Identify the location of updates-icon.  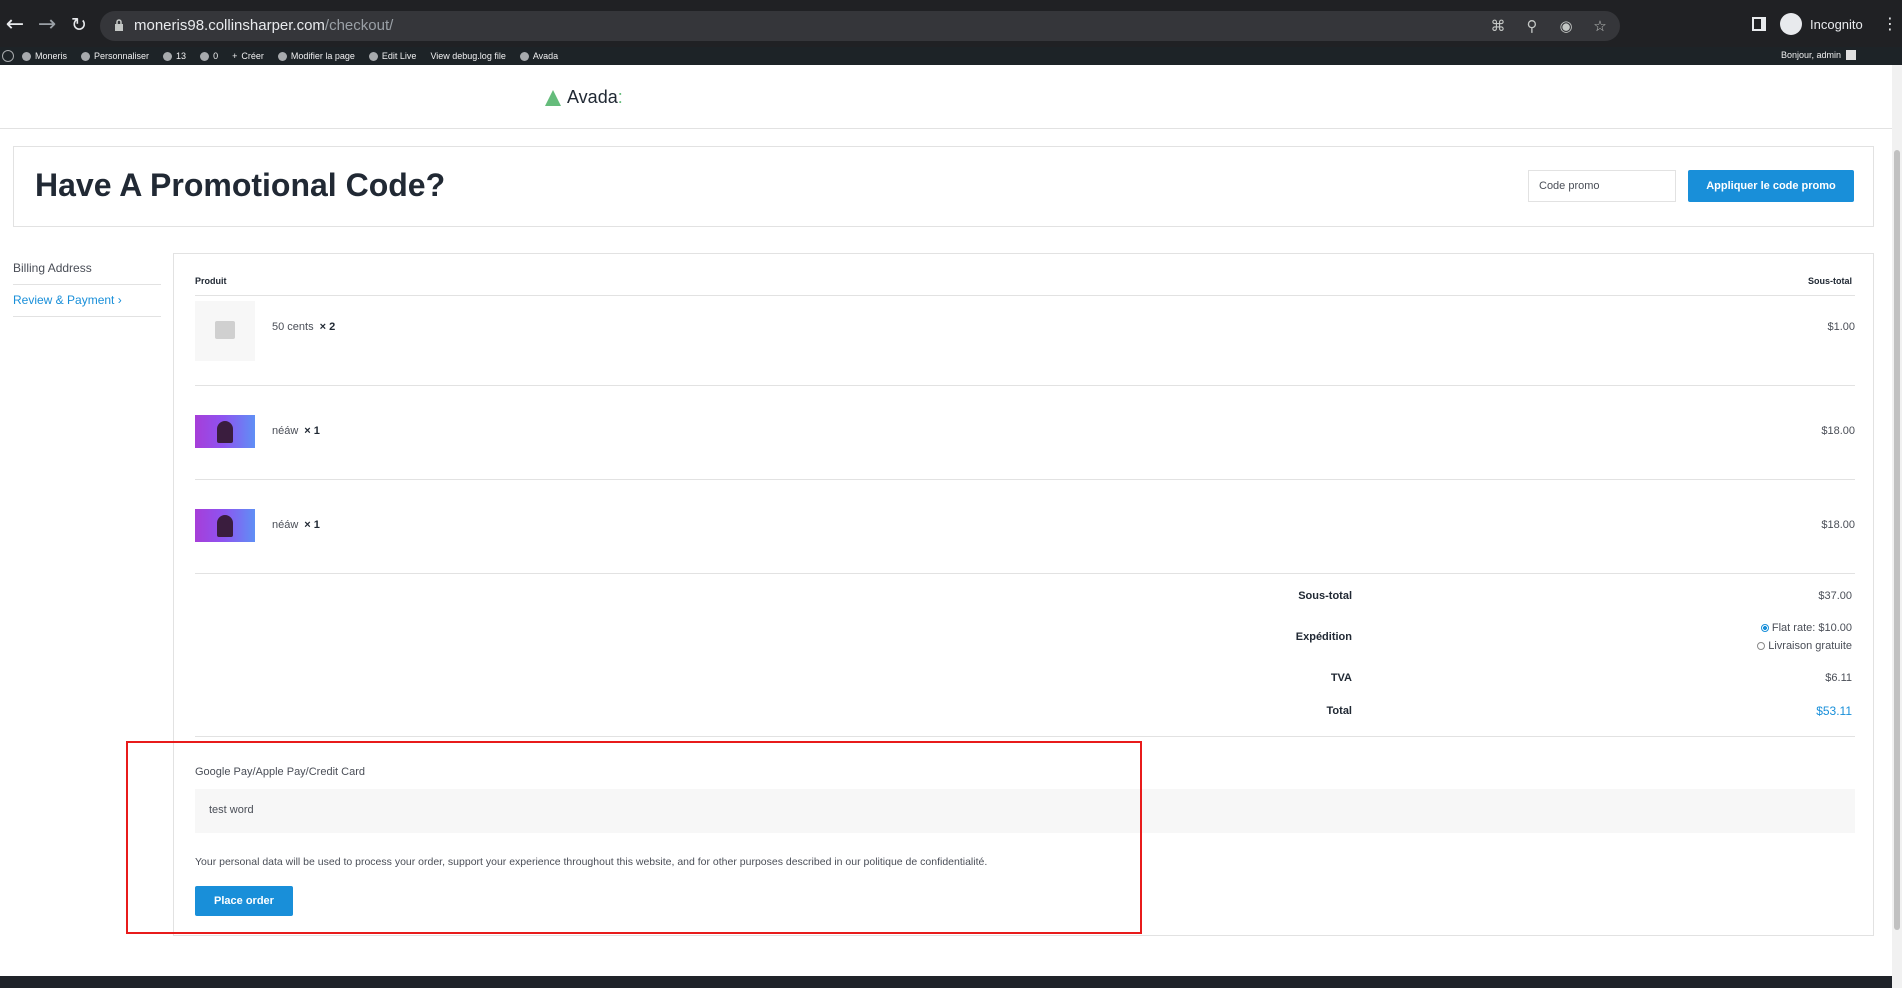
(168, 56).